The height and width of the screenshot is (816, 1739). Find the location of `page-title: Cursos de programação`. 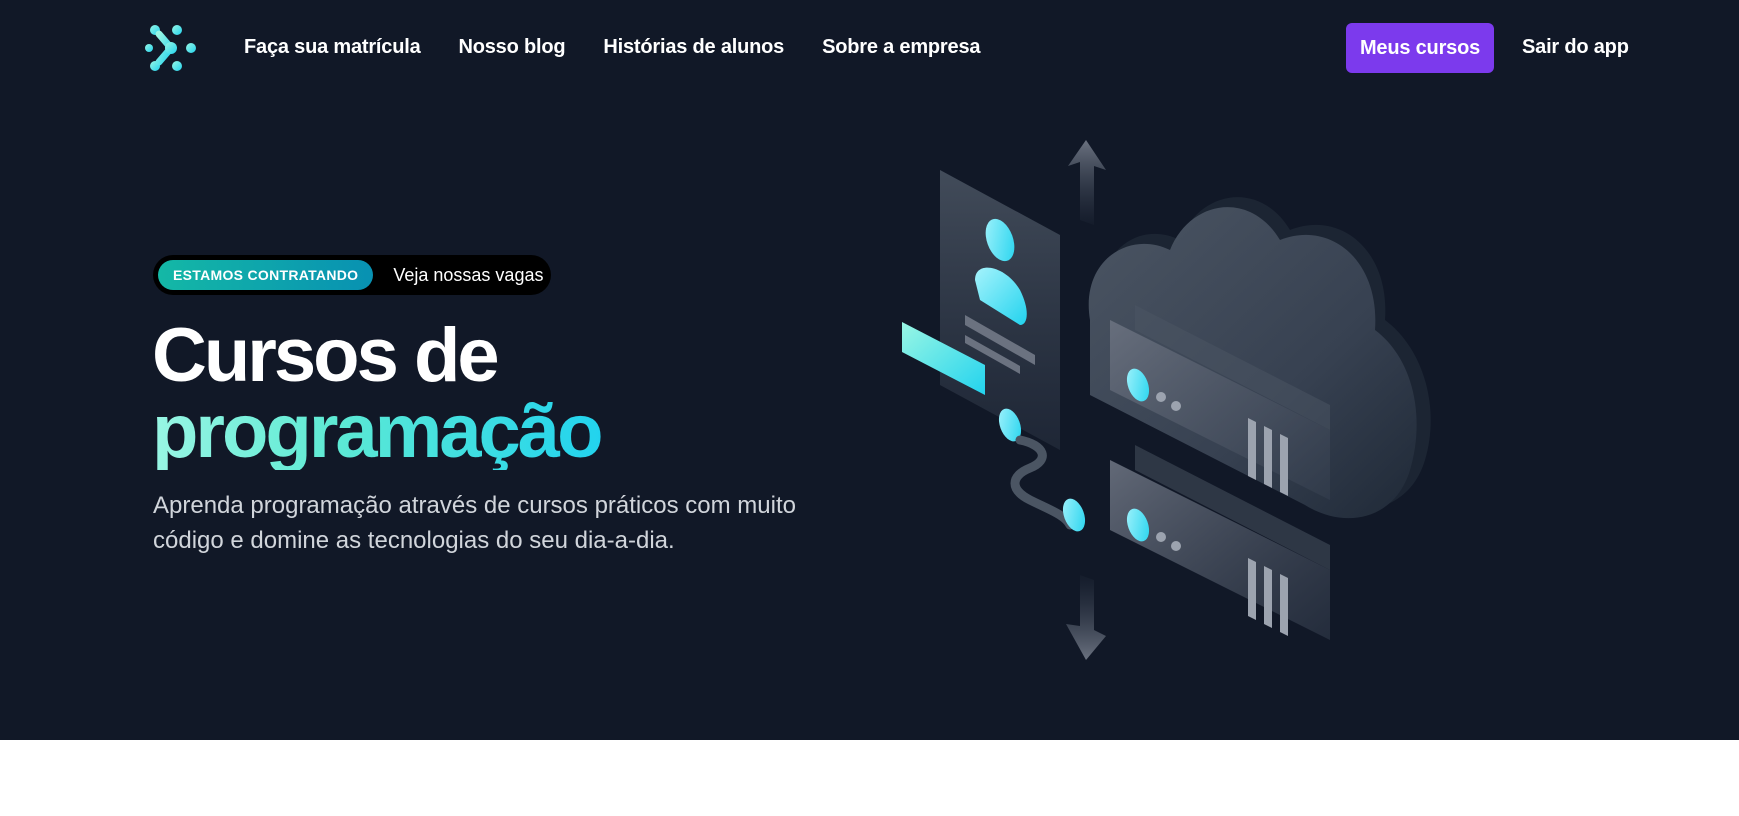

page-title: Cursos de programação is located at coordinates (377, 393).